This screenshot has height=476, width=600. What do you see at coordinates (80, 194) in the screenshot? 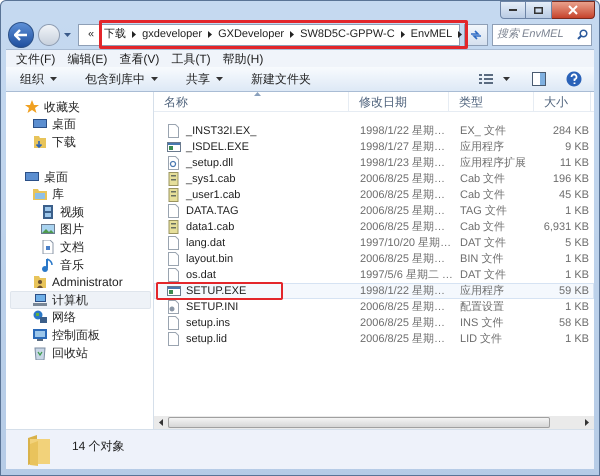
I see `nav-item: 库` at bounding box center [80, 194].